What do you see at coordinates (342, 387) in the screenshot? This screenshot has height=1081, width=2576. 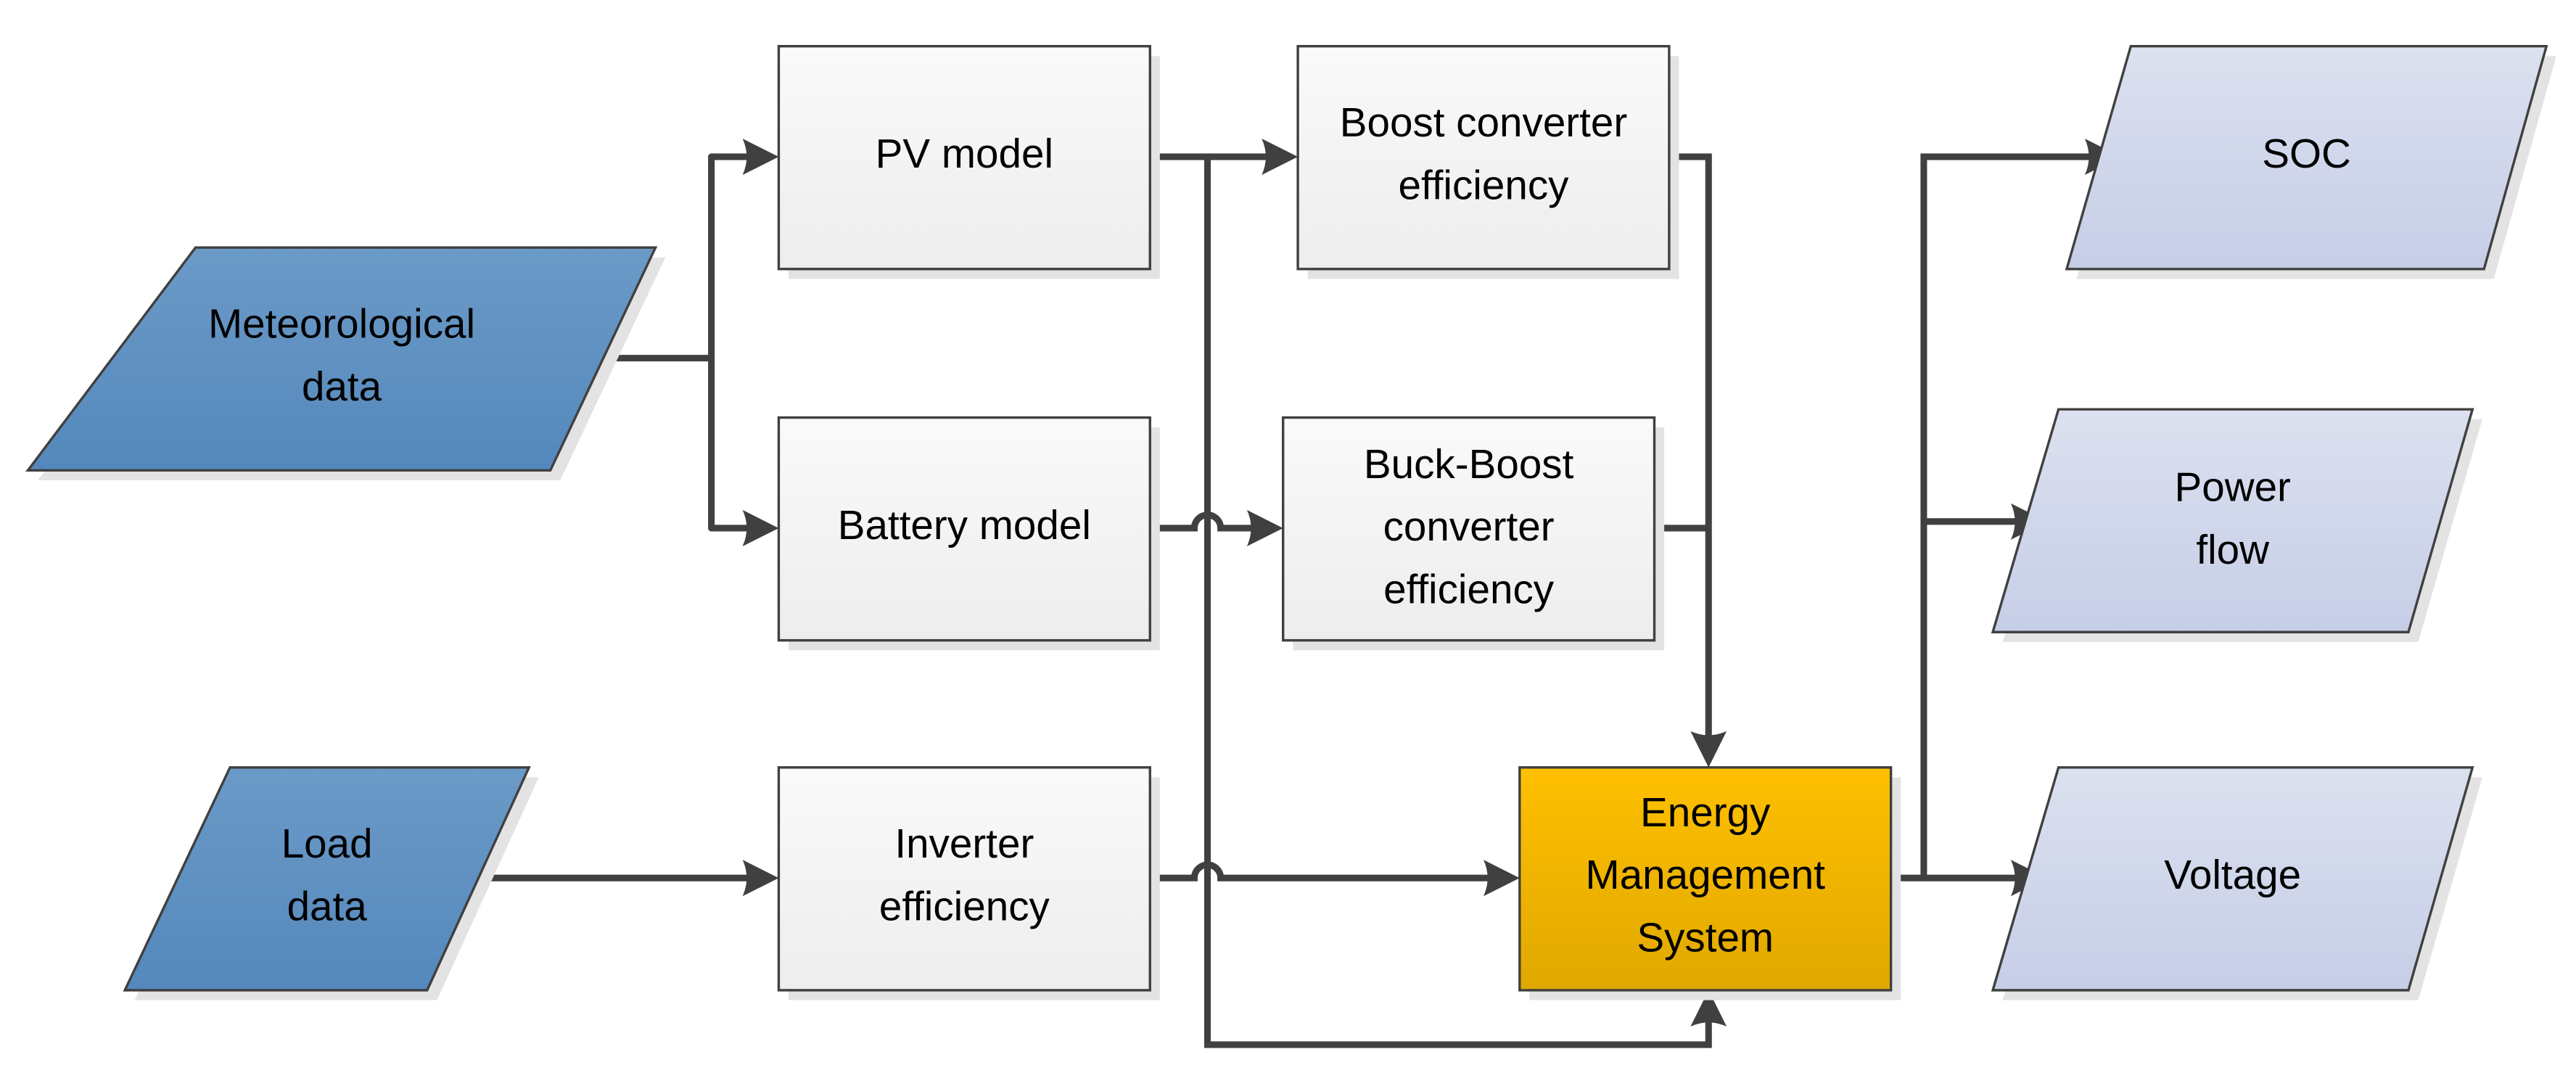 I see `input-meteorological-label-line2: data` at bounding box center [342, 387].